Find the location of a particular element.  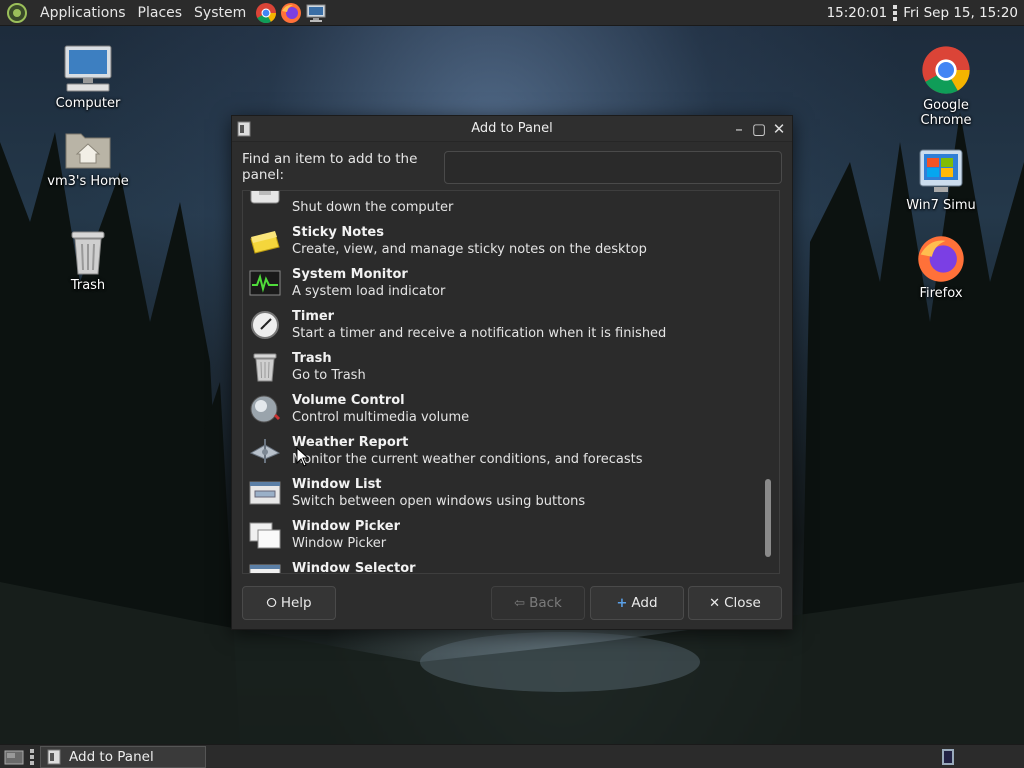

list-item: ? Window Selector is located at coordinates (503, 565).